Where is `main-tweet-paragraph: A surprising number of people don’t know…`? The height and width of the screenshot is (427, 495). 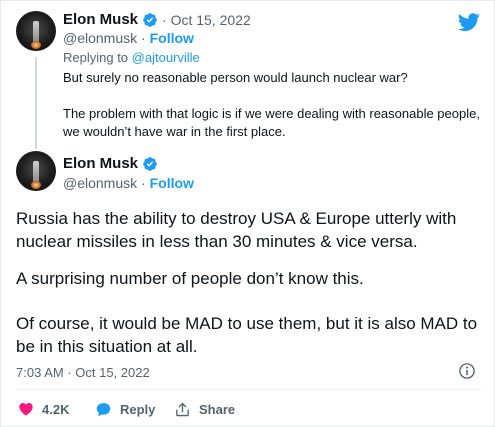 main-tweet-paragraph: A surprising number of people don’t know… is located at coordinates (190, 278).